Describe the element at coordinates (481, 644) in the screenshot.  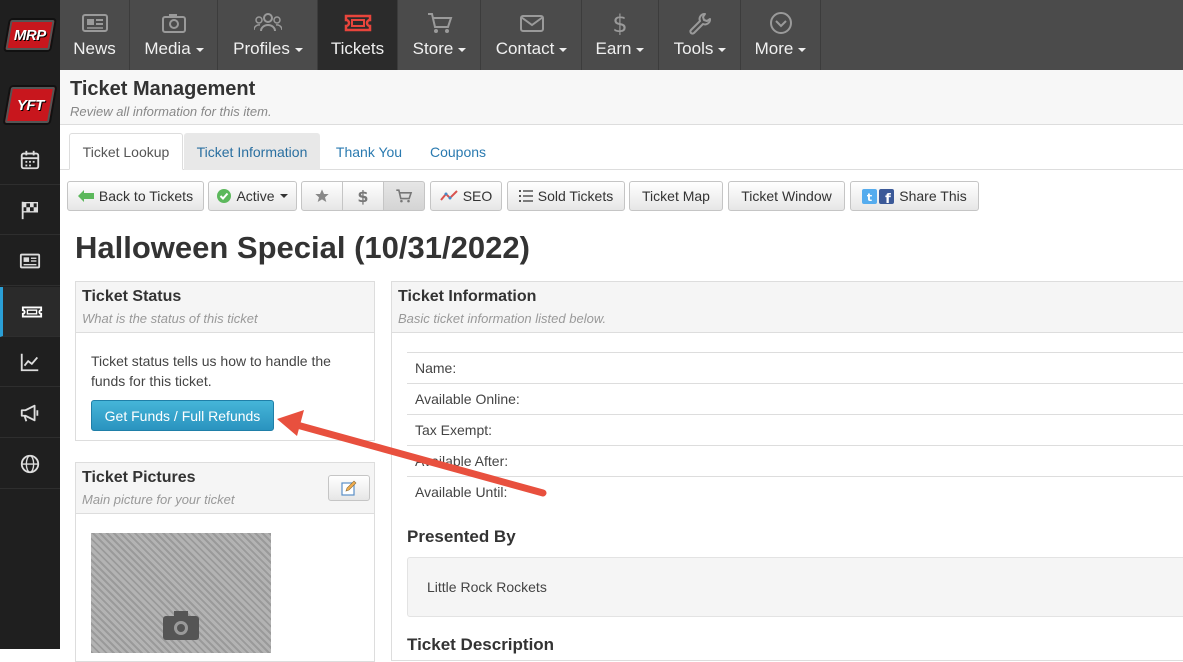
I see `ticket-description-label: Ticket Description` at that location.